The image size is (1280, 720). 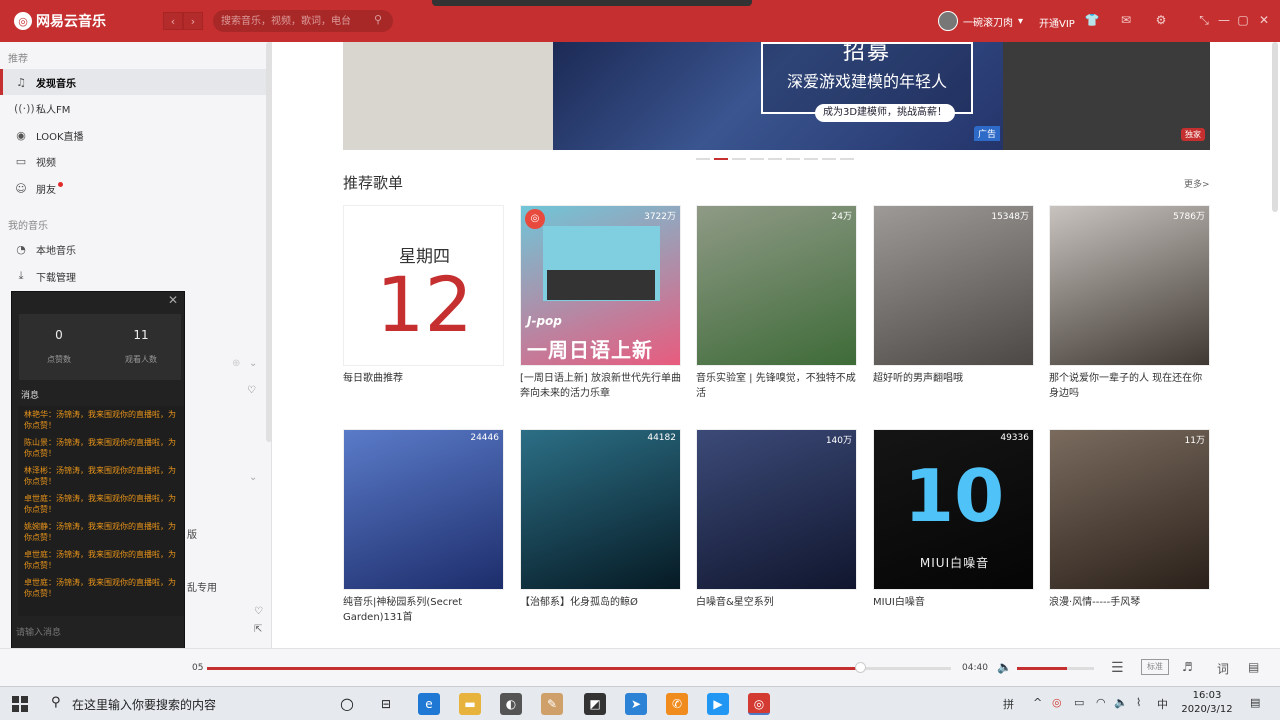 What do you see at coordinates (1162, 704) in the screenshot?
I see `ime-label: 中` at bounding box center [1162, 704].